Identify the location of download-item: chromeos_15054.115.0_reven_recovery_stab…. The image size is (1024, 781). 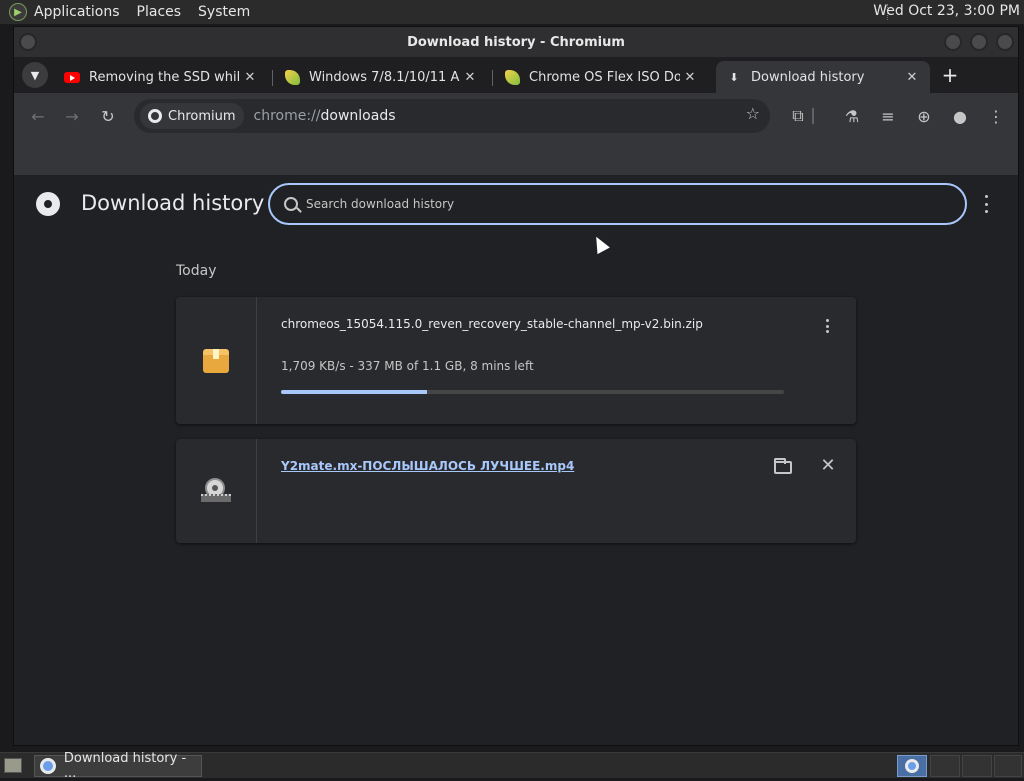
(516, 360).